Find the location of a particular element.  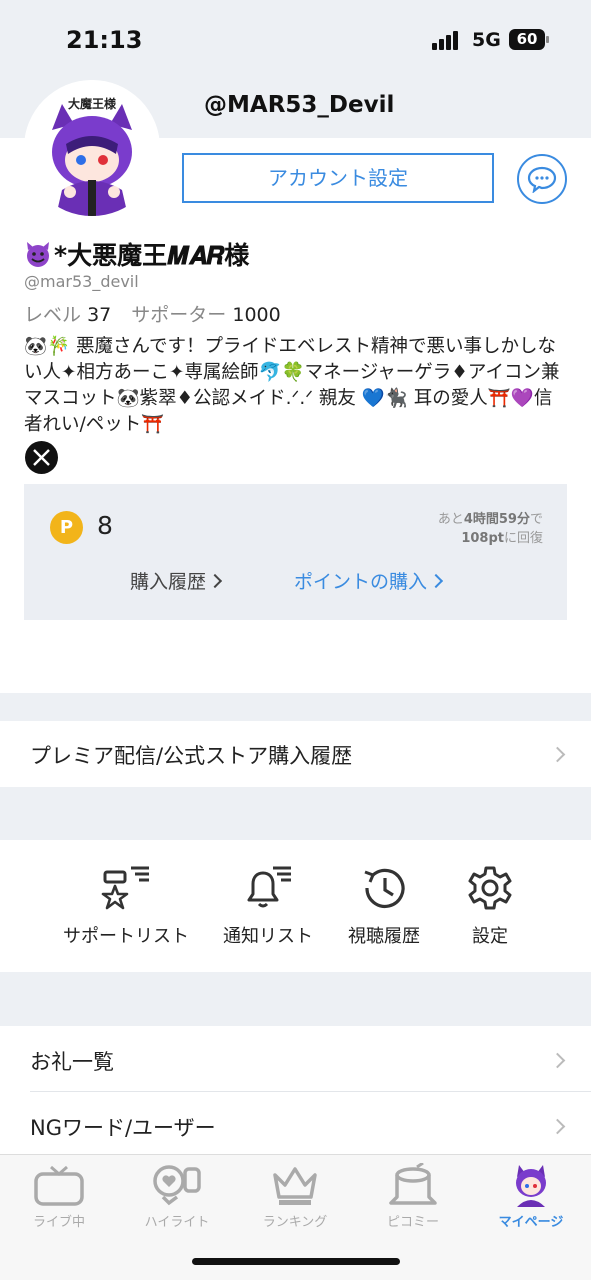

page-title: @MAR53_Devil is located at coordinates (299, 105).